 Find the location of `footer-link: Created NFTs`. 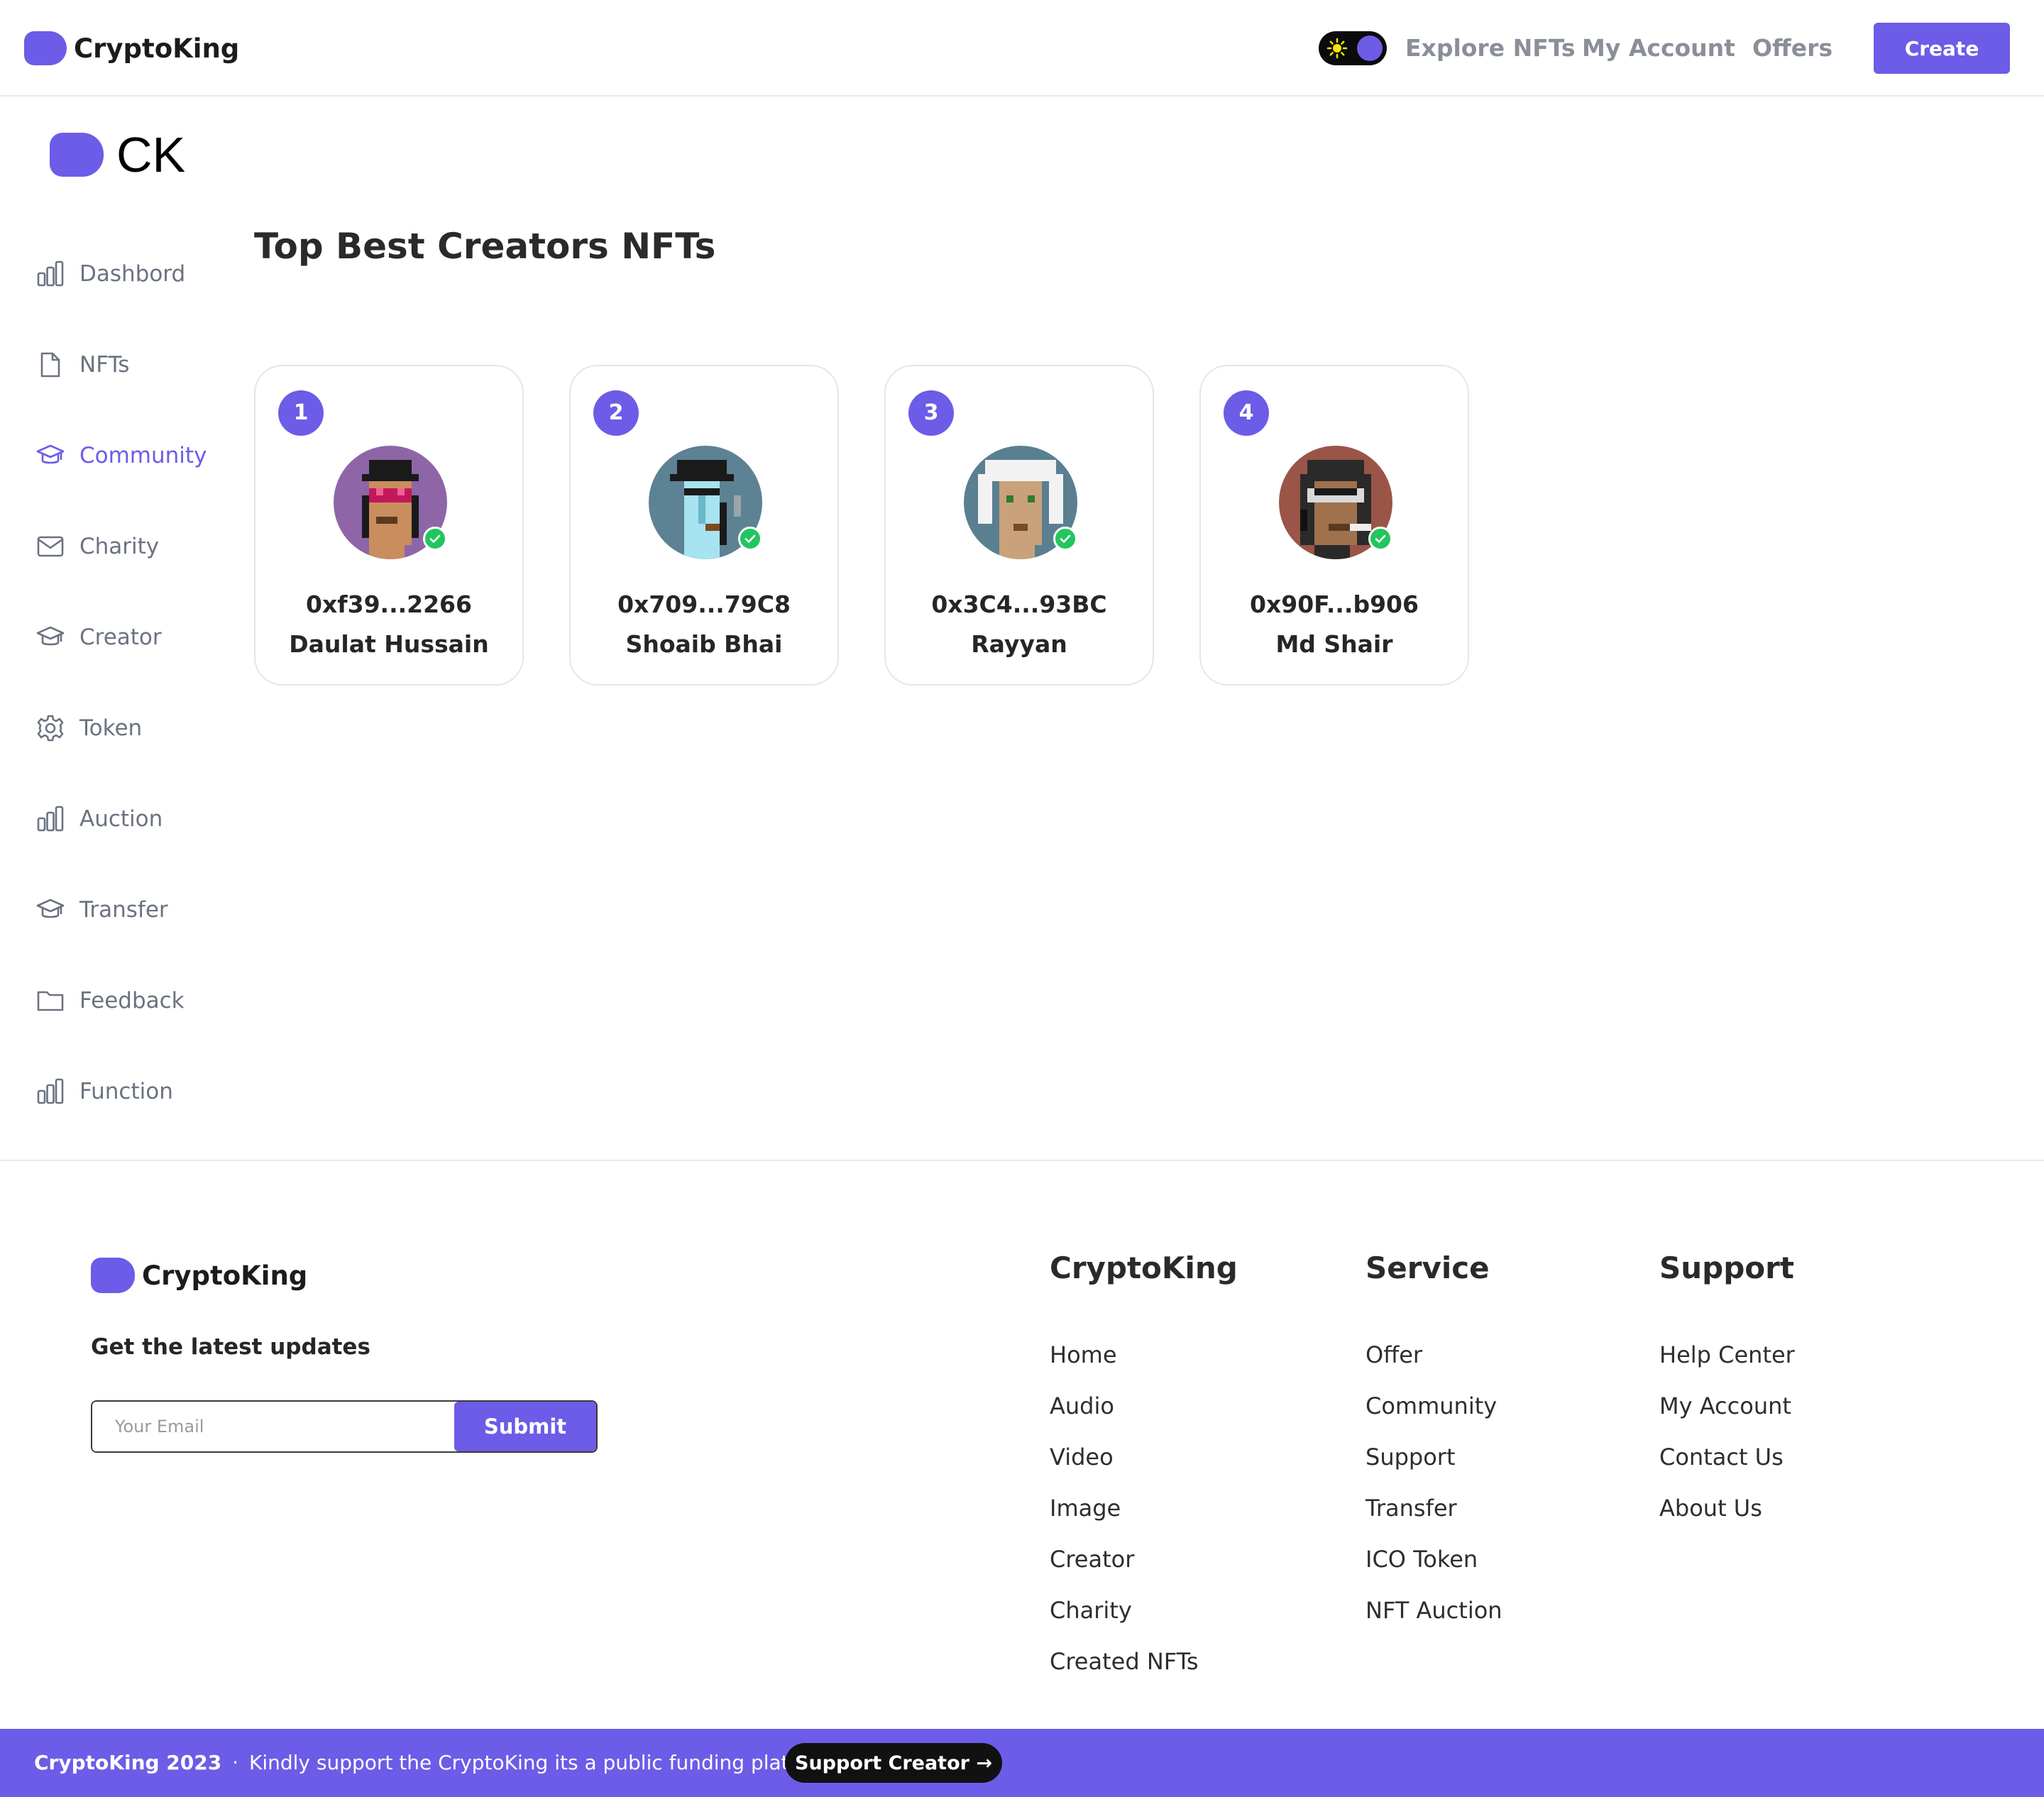

footer-link: Created NFTs is located at coordinates (1144, 1673).